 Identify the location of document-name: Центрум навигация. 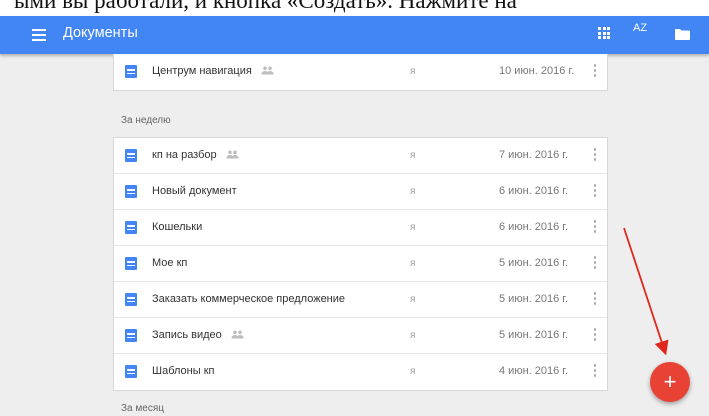
(213, 71).